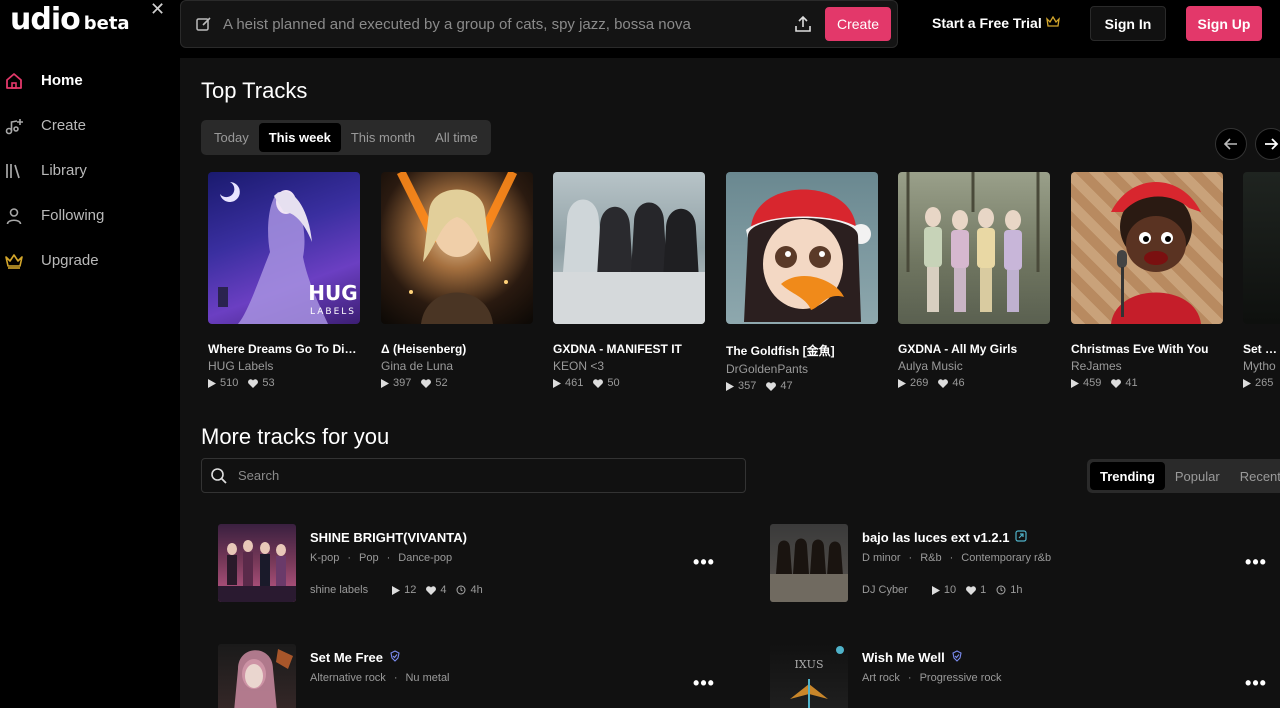  What do you see at coordinates (90, 170) in the screenshot?
I see `sidebar-item-library: Library` at bounding box center [90, 170].